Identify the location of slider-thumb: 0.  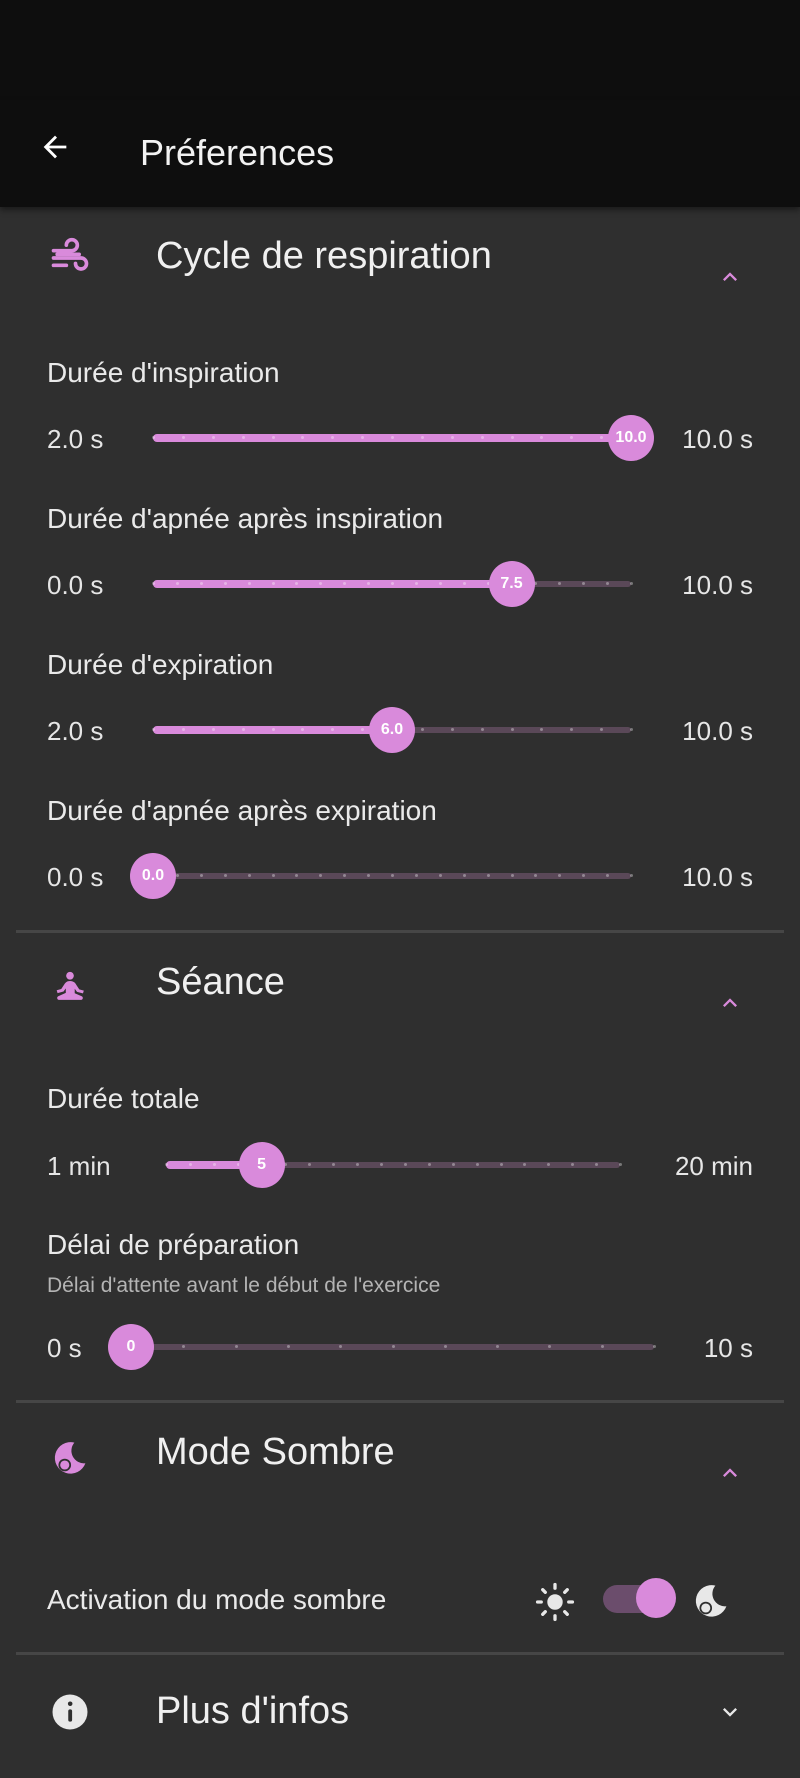
(131, 1347).